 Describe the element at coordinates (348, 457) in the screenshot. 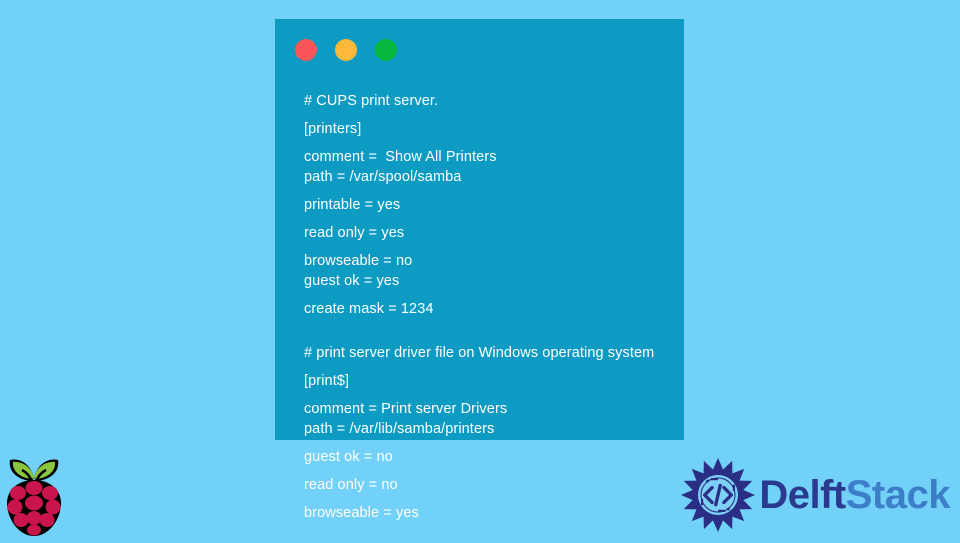

I see `code-line: guest ok = no` at that location.